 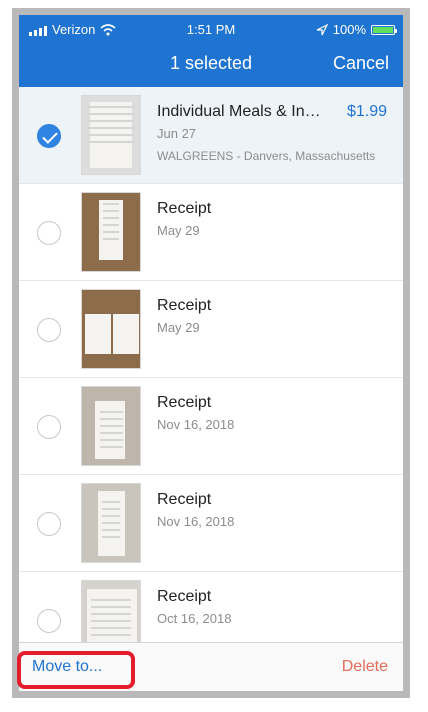 What do you see at coordinates (322, 29) in the screenshot?
I see `location-arrow-icon` at bounding box center [322, 29].